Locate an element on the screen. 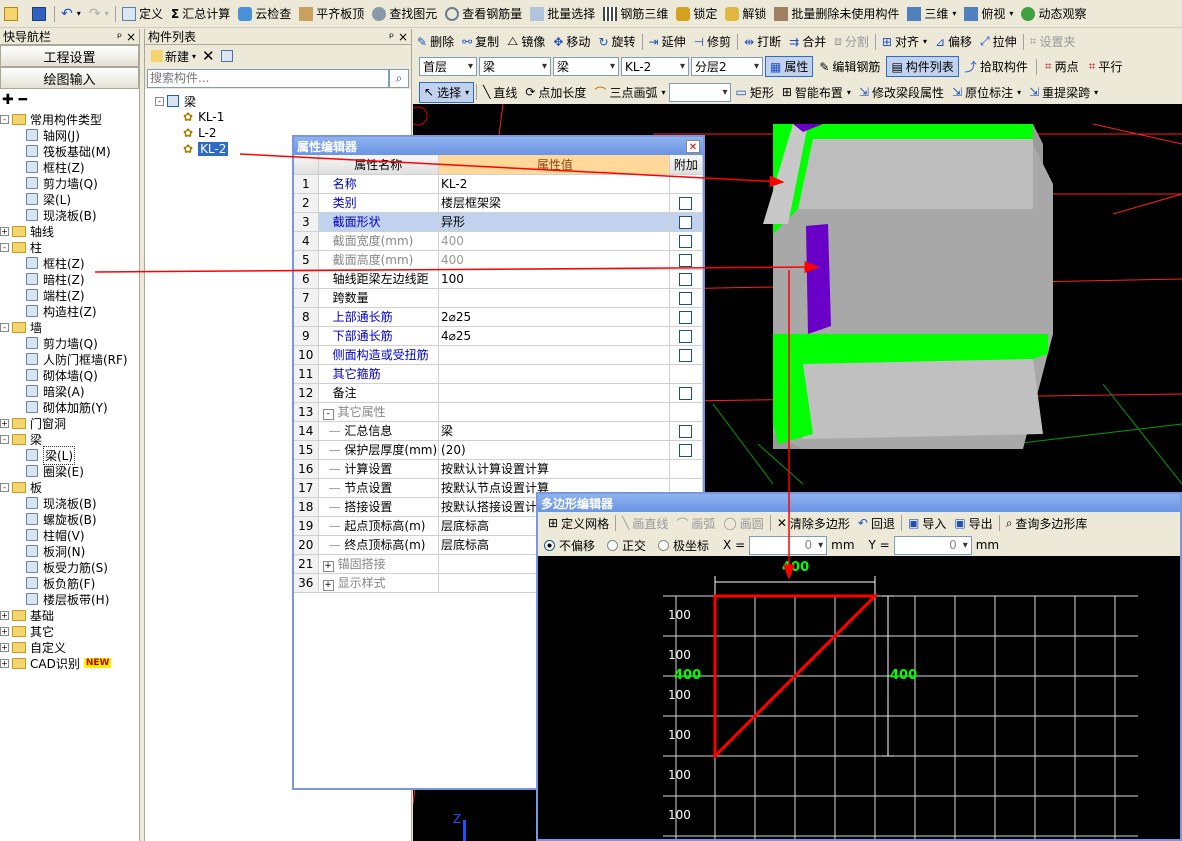  property-value: KL-2 is located at coordinates (554, 184).